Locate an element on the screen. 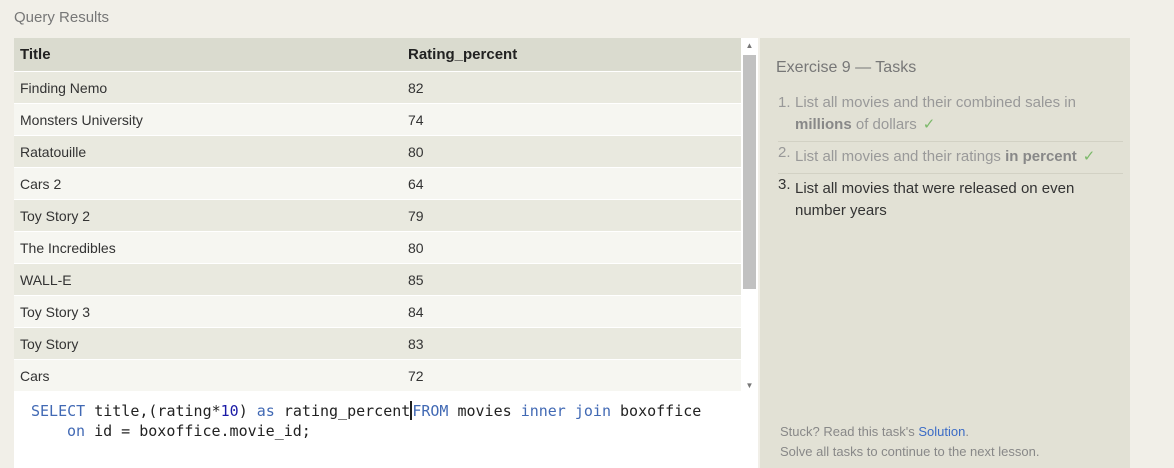 This screenshot has height=468, width=1174. results-scrollbar: ▲ ▼ is located at coordinates (749, 215).